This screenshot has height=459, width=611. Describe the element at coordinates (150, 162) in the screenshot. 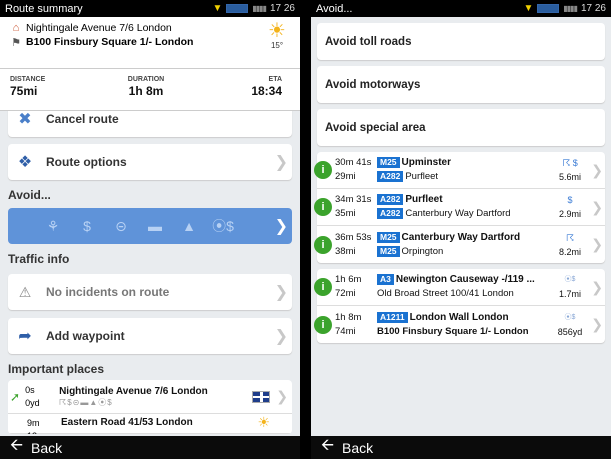

I see `route-options-button: ❖ Route options ❯` at that location.